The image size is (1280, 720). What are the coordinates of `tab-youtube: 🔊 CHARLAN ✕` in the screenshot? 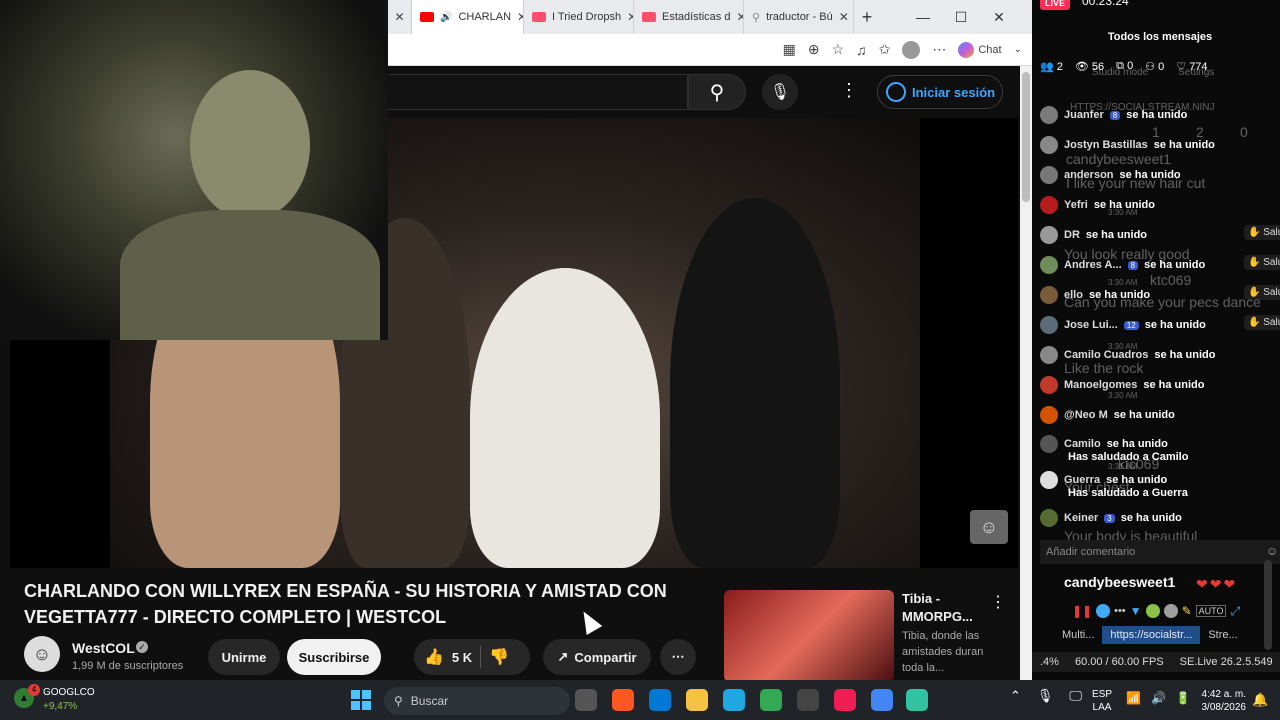 It's located at (468, 17).